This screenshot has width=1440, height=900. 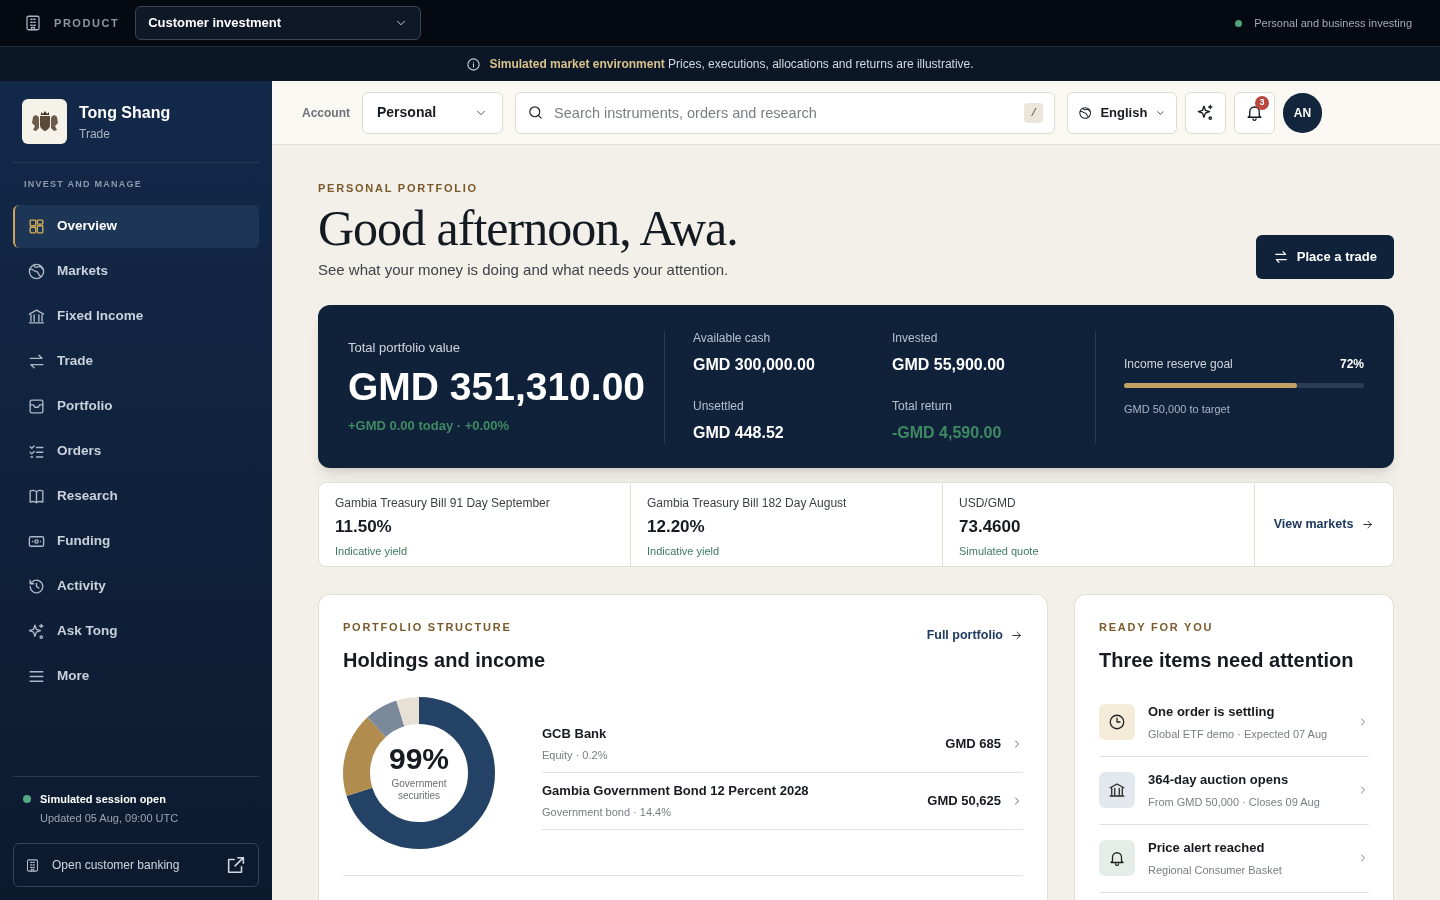 What do you see at coordinates (524, 269) in the screenshot?
I see `greeting-subtitle: See what your money is doing and what needs your attention.` at bounding box center [524, 269].